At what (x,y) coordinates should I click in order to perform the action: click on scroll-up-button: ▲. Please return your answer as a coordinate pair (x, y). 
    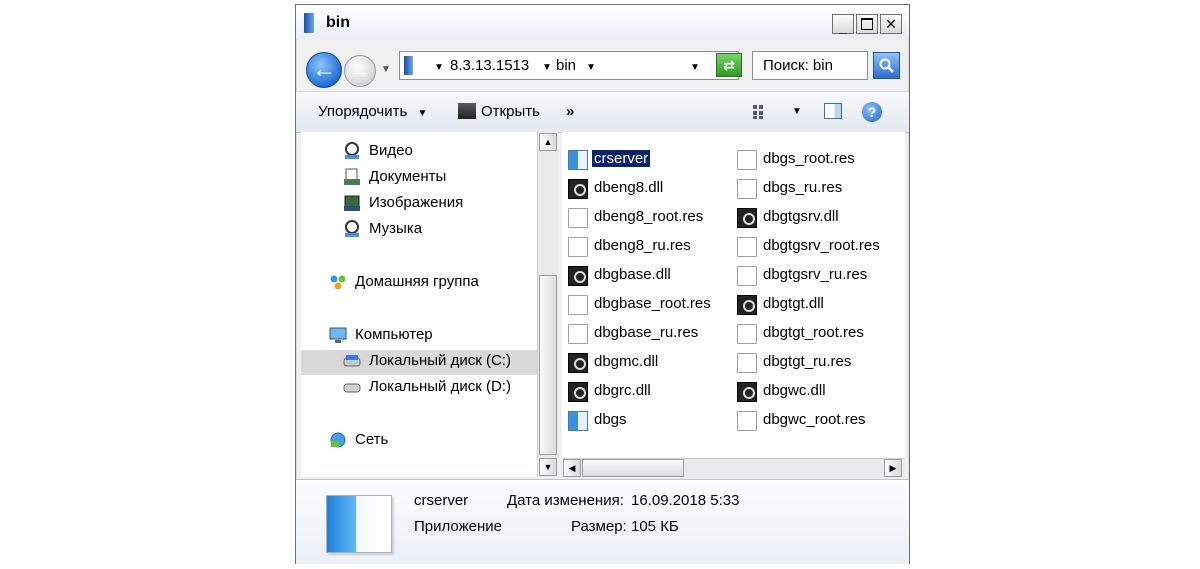
    Looking at the image, I should click on (548, 142).